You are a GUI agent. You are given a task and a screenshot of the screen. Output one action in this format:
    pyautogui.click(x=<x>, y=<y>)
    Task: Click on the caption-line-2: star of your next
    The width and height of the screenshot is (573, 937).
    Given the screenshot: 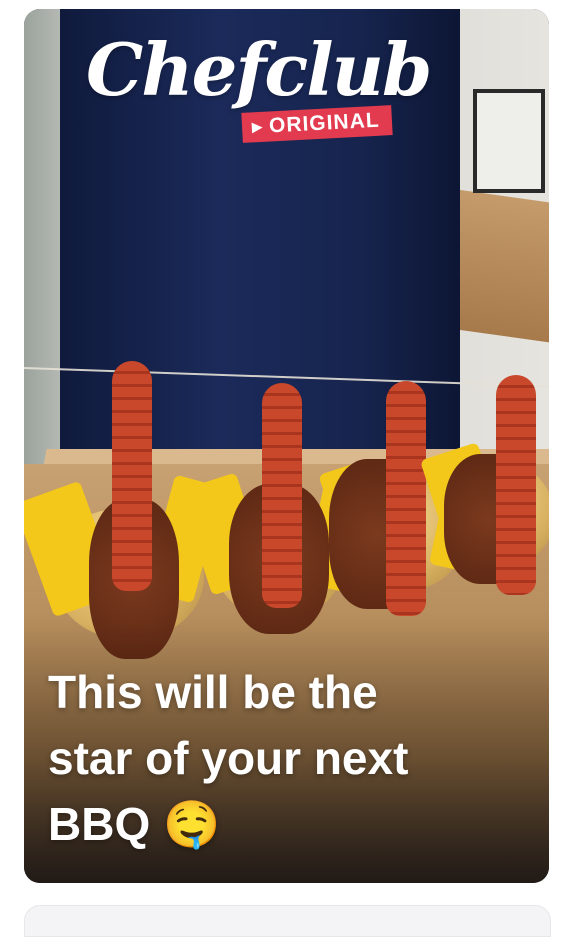 What is the action you would take?
    pyautogui.click(x=228, y=758)
    